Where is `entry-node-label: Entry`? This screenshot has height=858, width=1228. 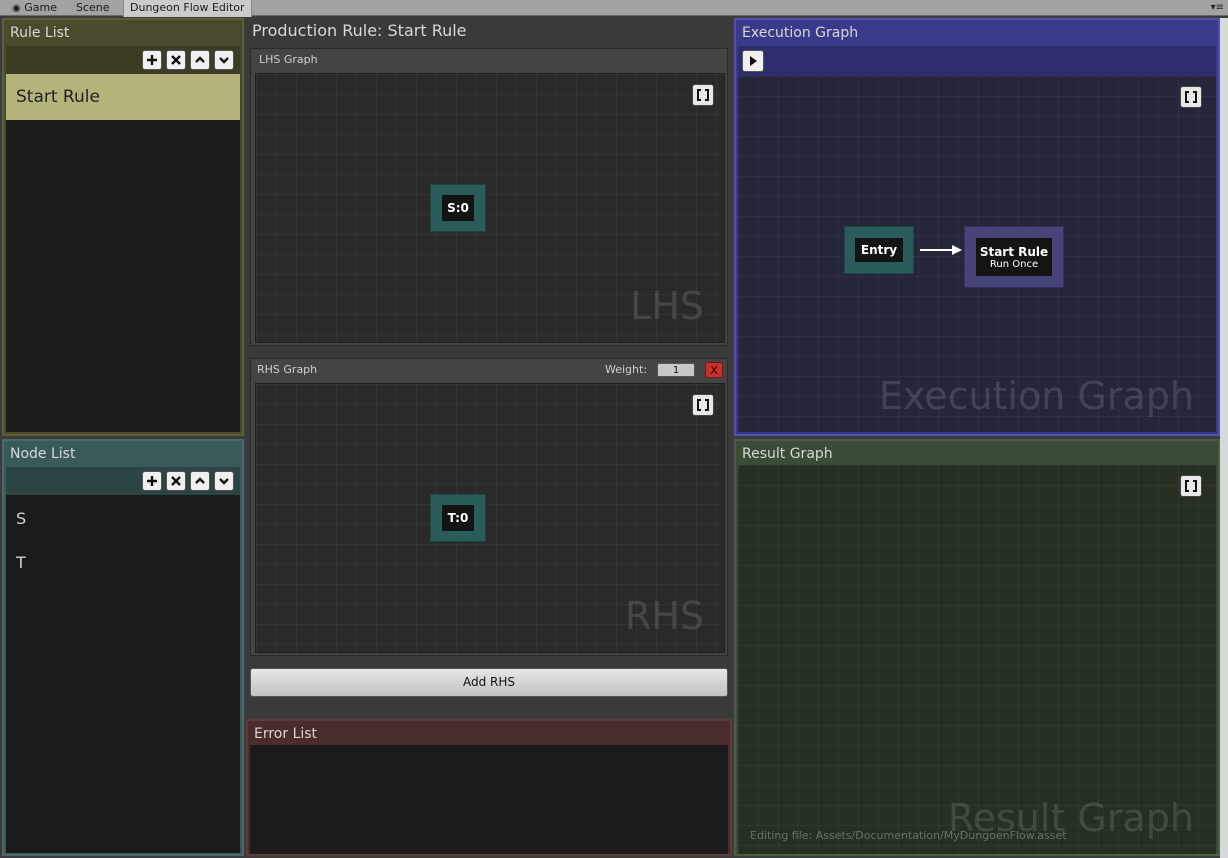
entry-node-label: Entry is located at coordinates (879, 250).